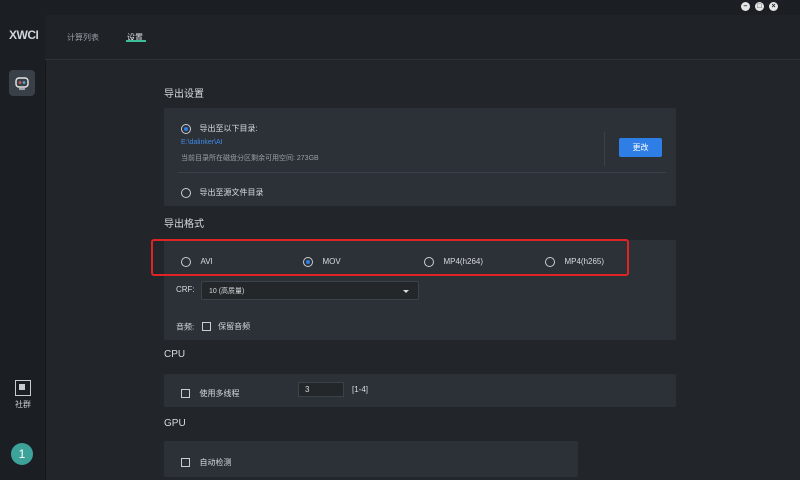  Describe the element at coordinates (22, 454) in the screenshot. I see `avatar: 1` at that location.